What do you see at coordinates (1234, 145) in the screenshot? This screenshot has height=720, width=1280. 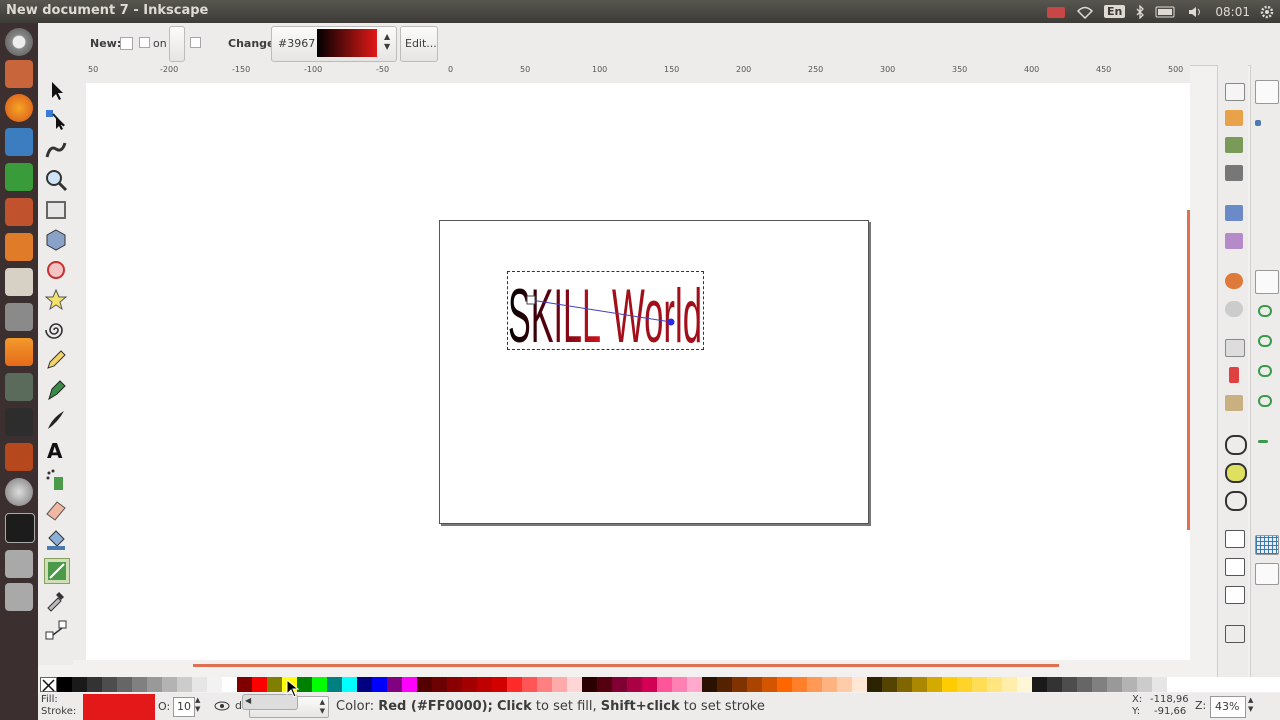 I see `save-icon` at bounding box center [1234, 145].